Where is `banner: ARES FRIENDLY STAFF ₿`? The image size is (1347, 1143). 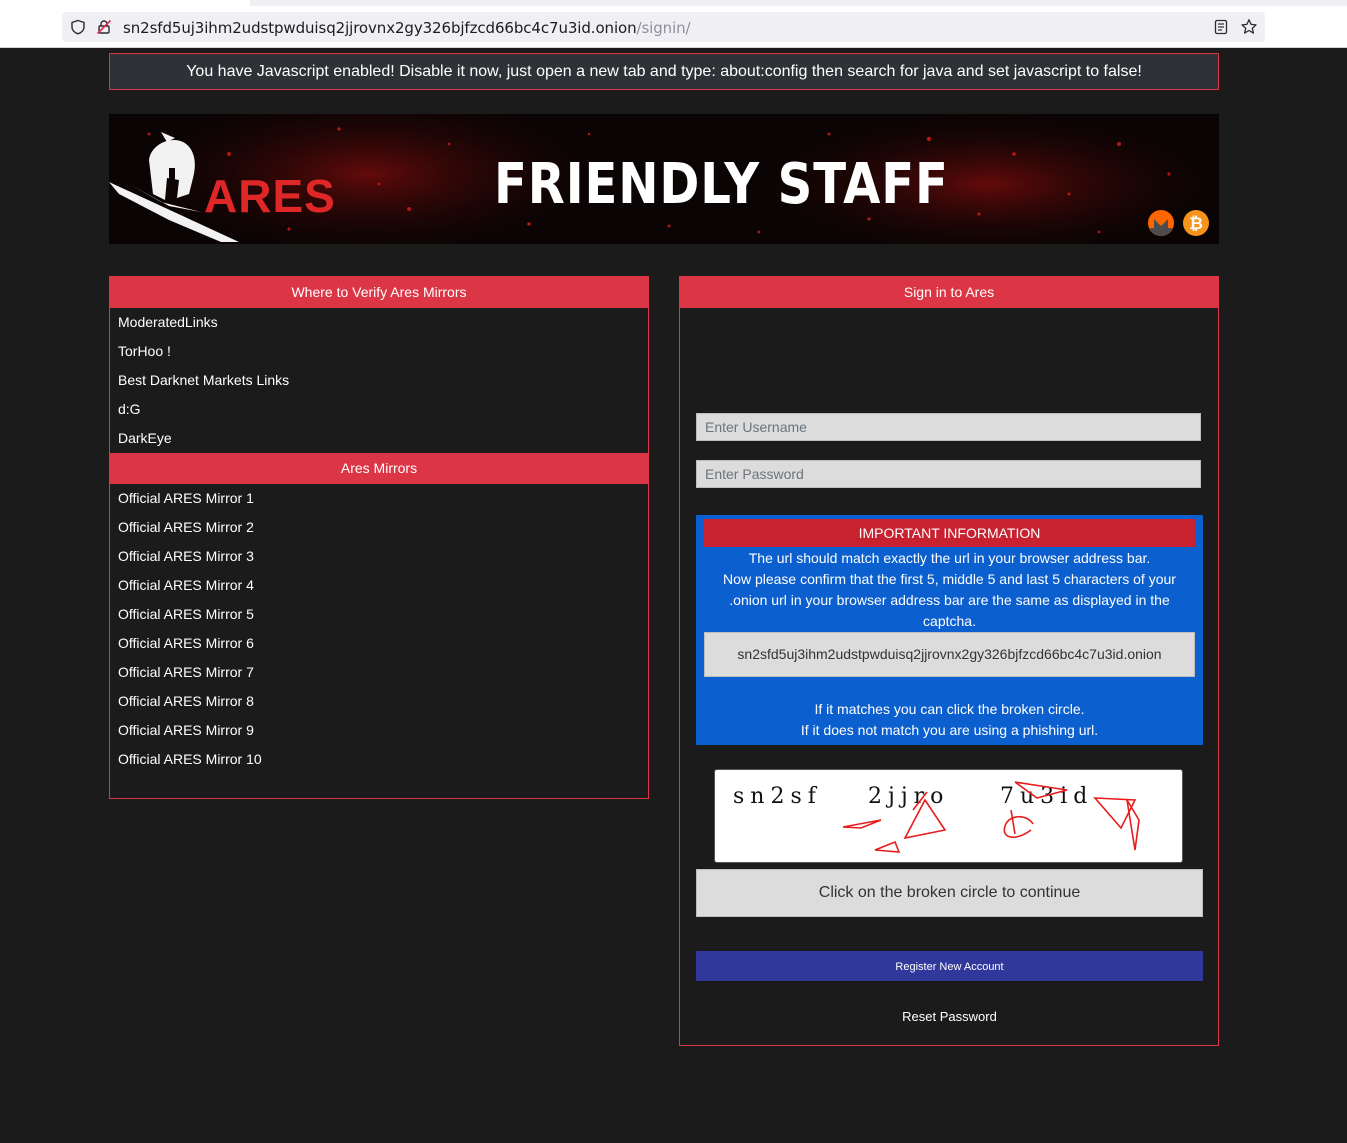 banner: ARES FRIENDLY STAFF ₿ is located at coordinates (664, 179).